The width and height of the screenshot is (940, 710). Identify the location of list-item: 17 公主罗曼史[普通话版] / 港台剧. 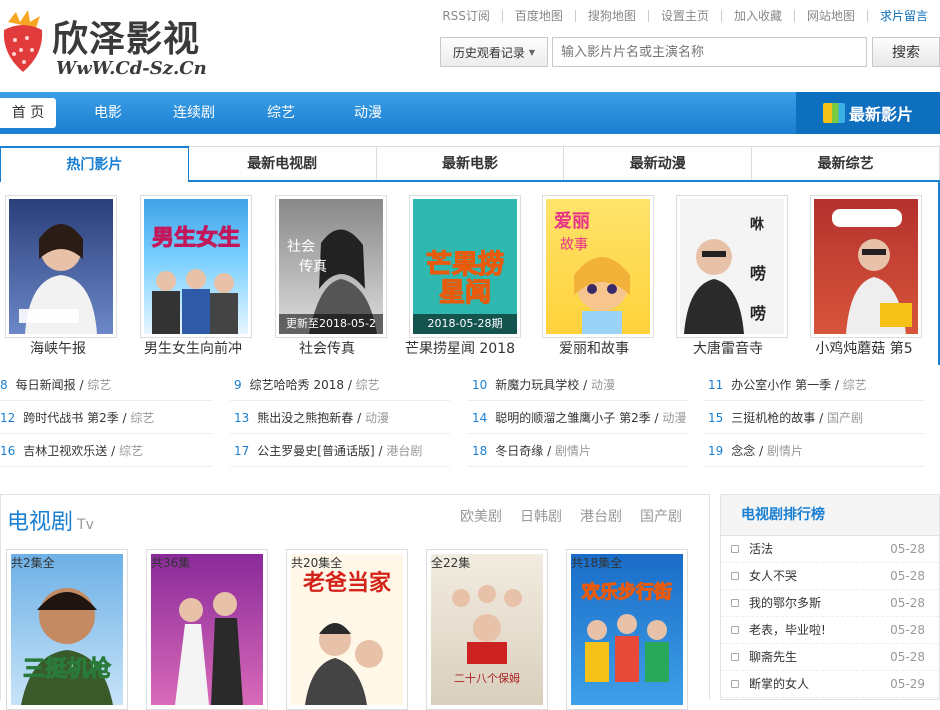
(328, 450).